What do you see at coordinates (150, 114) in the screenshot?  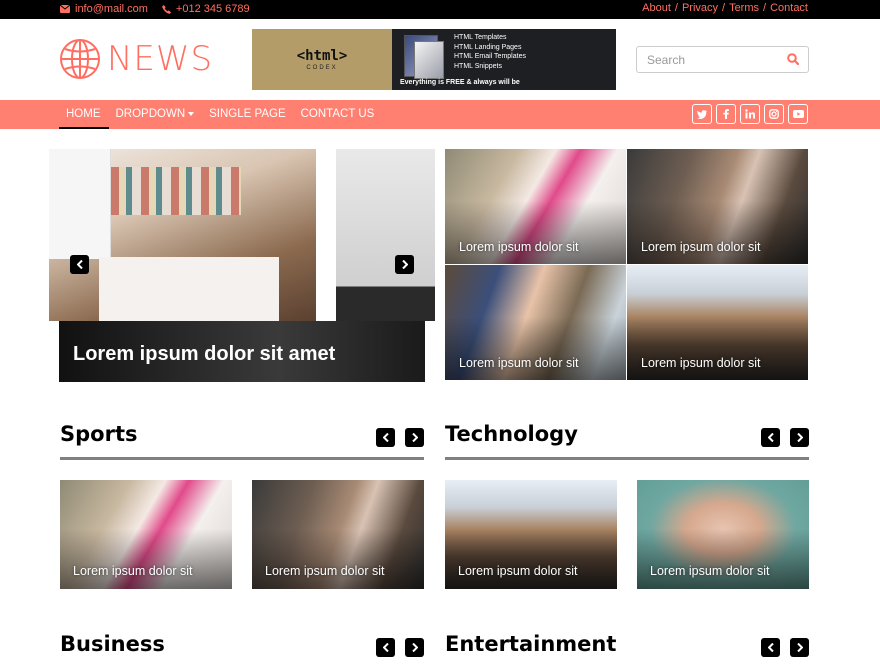 I see `nav-item-label: DROPDOWN` at bounding box center [150, 114].